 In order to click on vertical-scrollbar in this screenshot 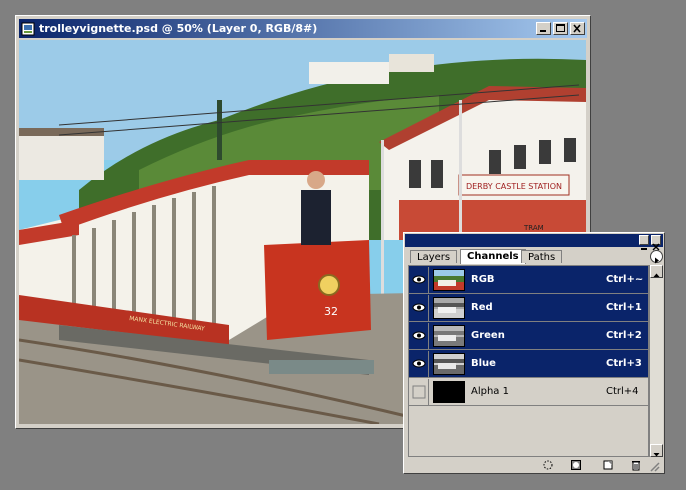, I will do `click(656, 361)`.